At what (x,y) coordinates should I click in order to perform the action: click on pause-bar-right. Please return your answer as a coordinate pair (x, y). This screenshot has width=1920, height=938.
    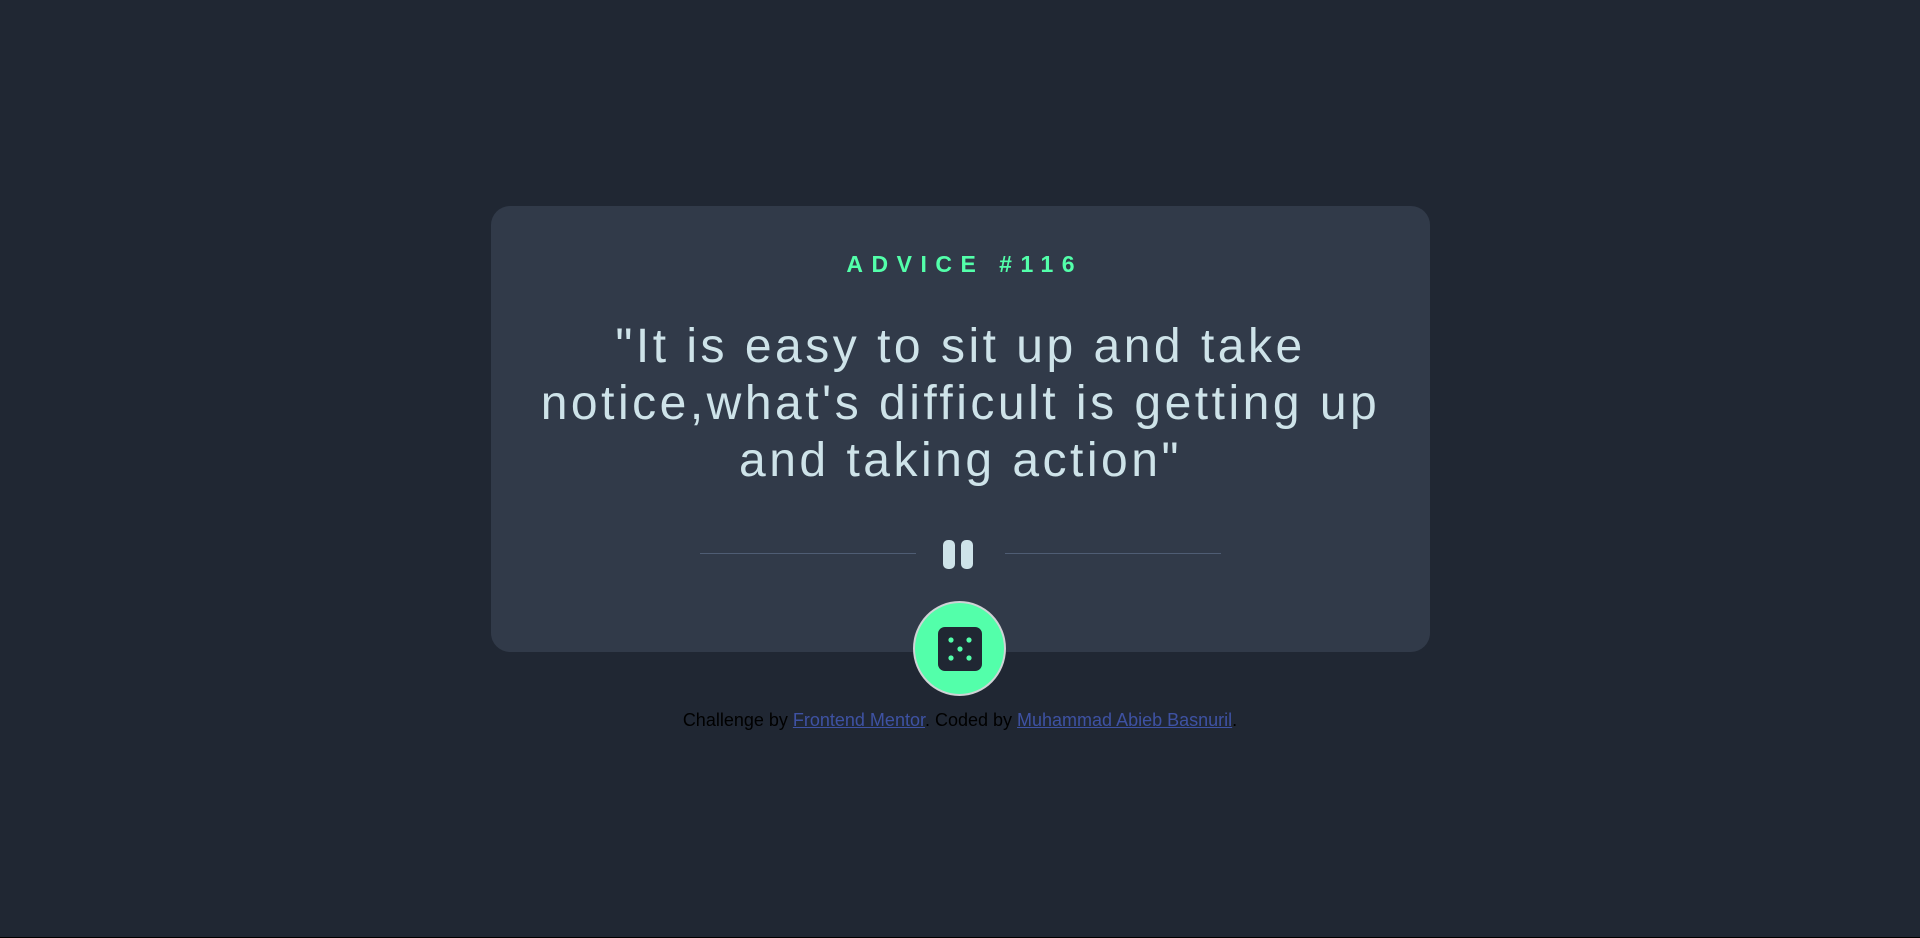
    Looking at the image, I should click on (967, 554).